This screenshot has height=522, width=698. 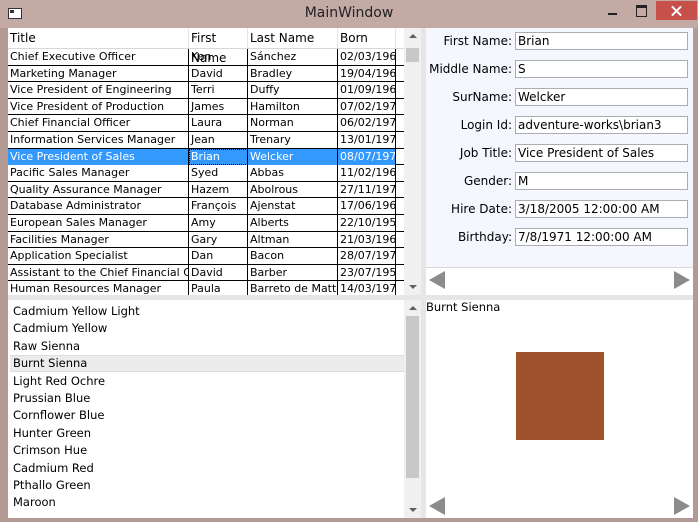 I want to click on detail-field-value: Brian, so click(x=601, y=41).